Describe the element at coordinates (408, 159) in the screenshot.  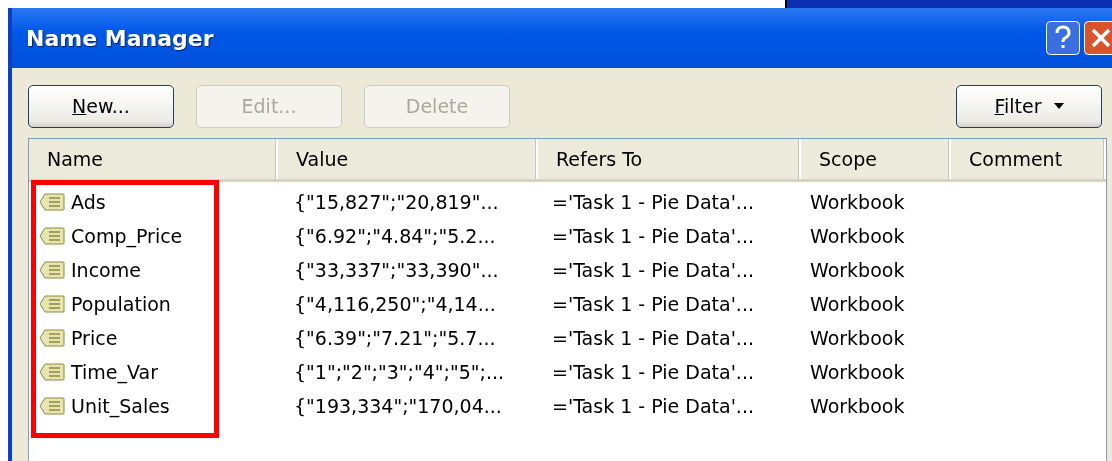
I see `column-header: Value` at that location.